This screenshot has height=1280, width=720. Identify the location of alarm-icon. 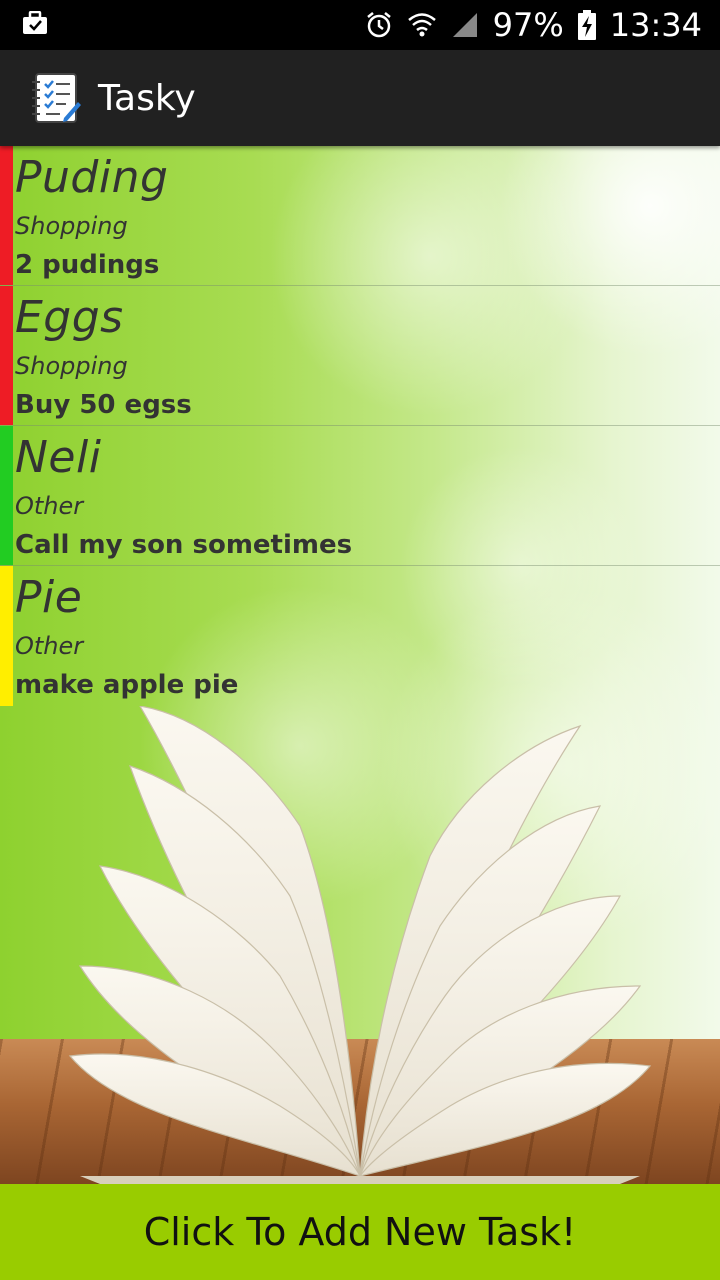
(379, 25).